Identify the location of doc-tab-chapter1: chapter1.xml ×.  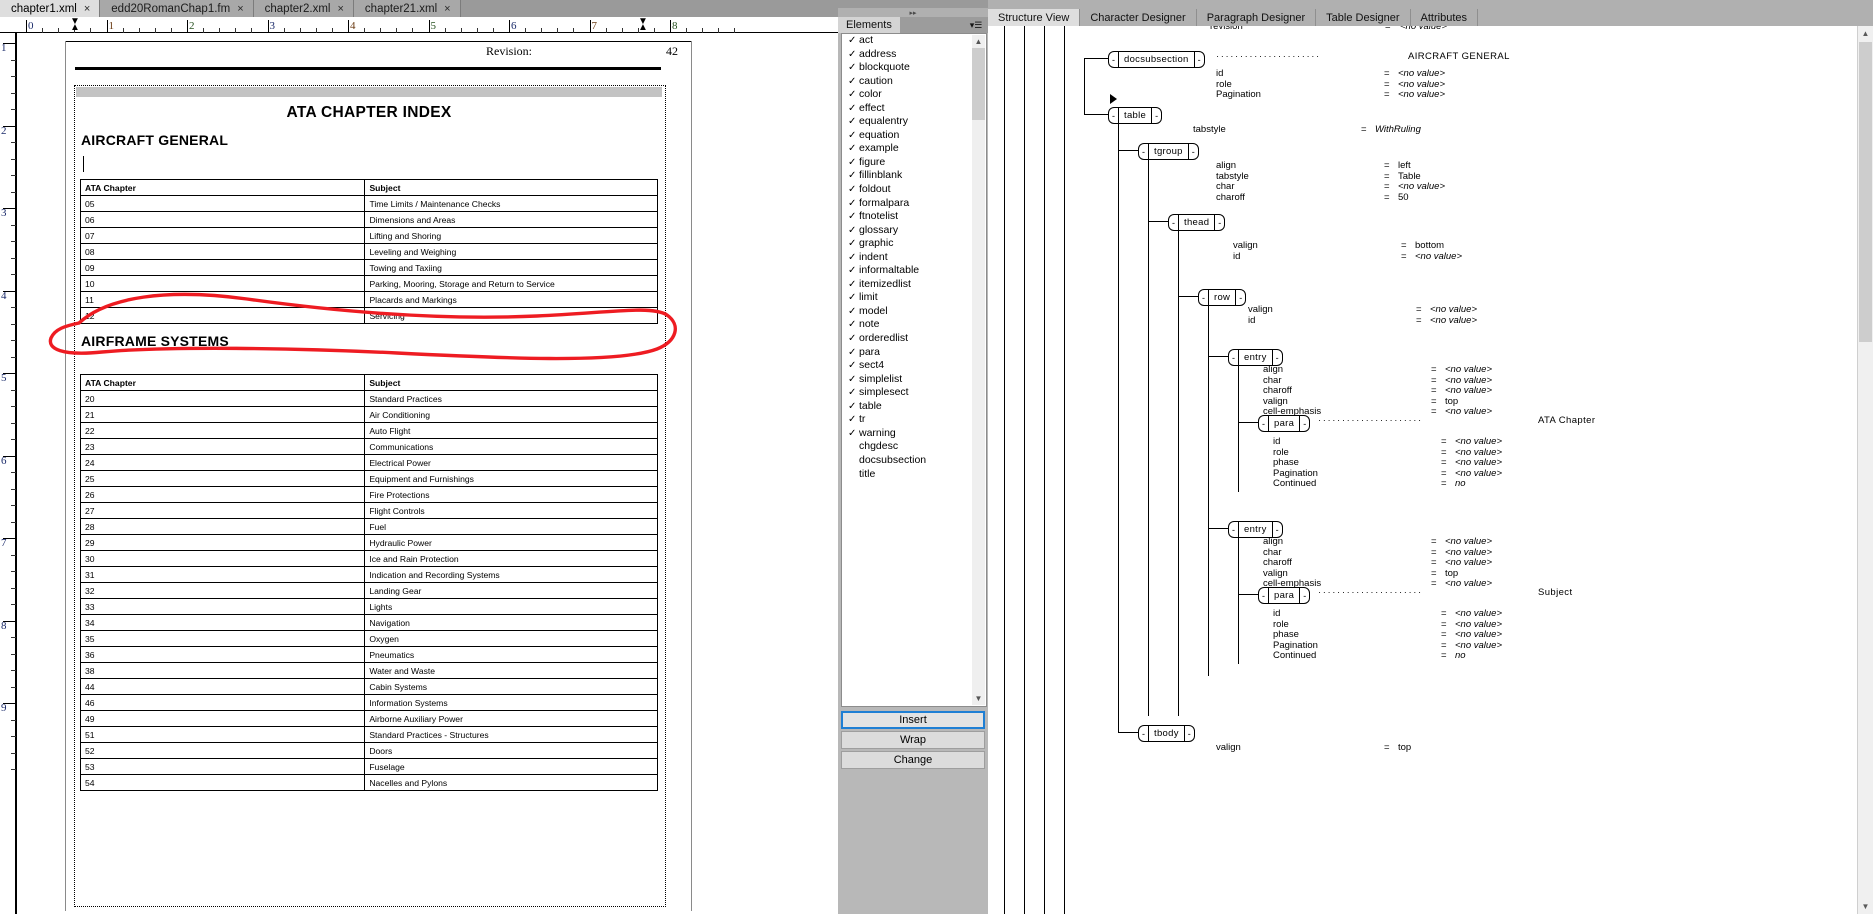
(50, 8).